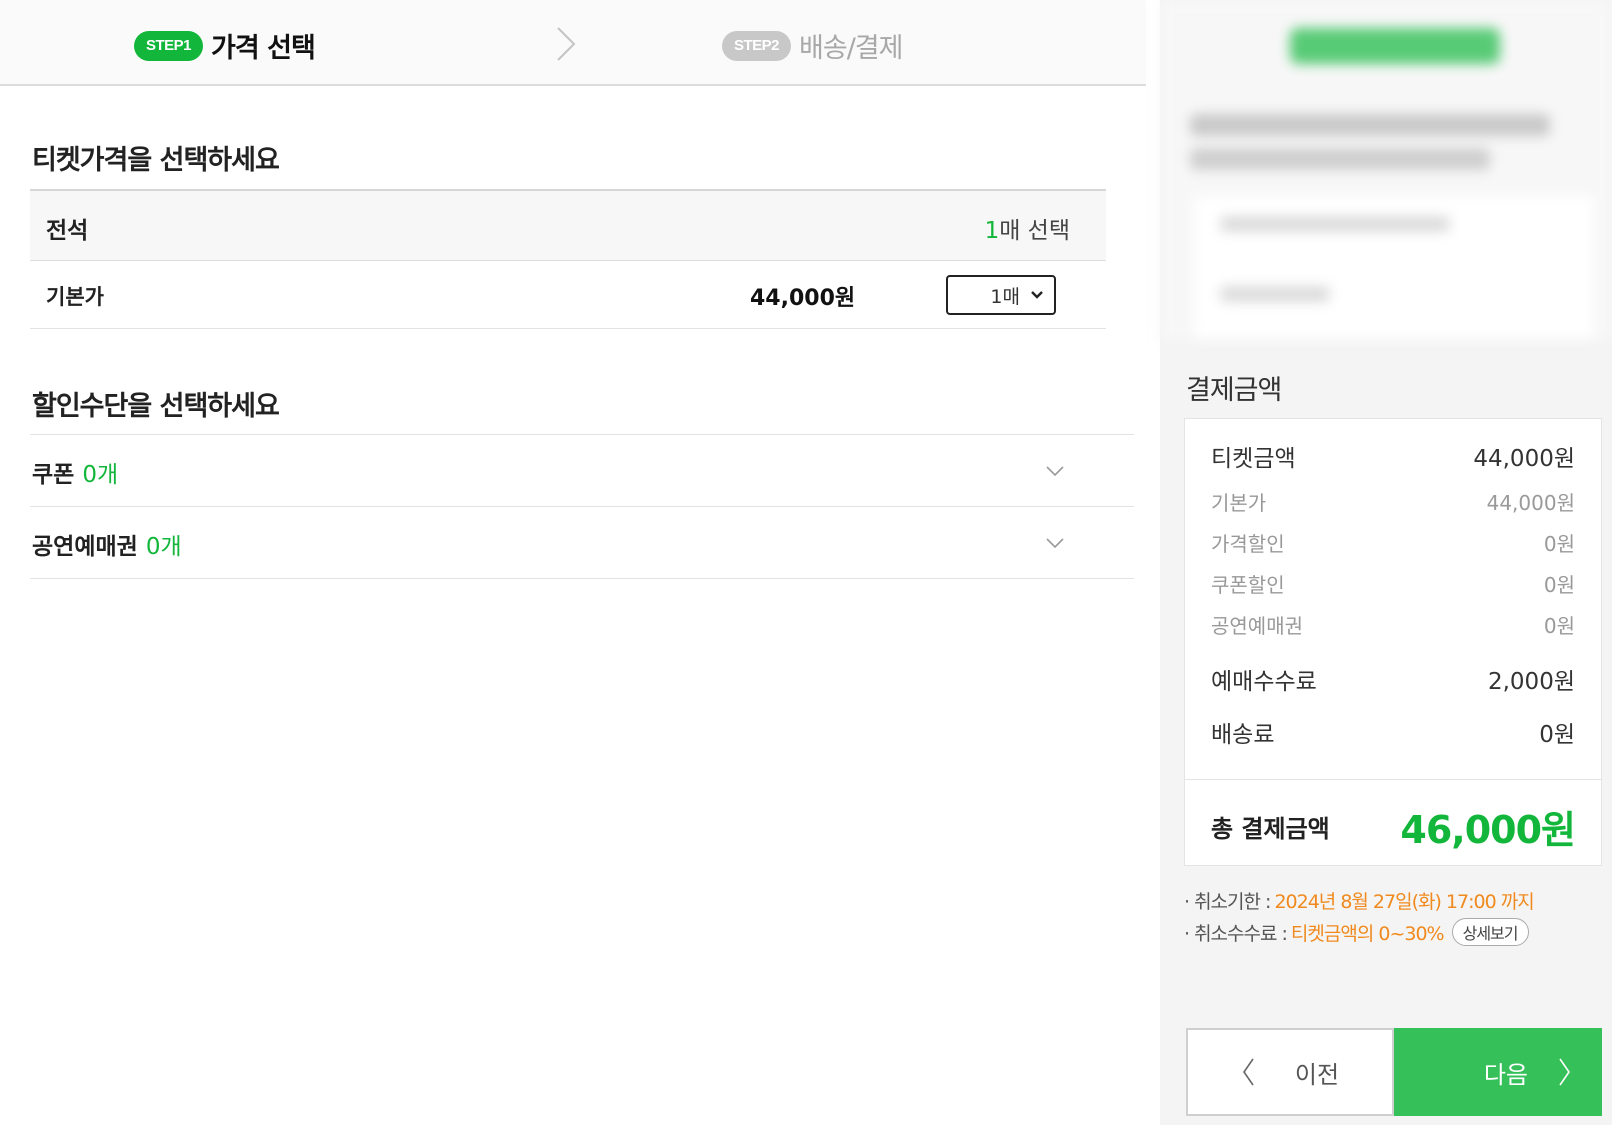 Image resolution: width=1612 pixels, height=1125 pixels. What do you see at coordinates (568, 226) in the screenshot?
I see `grade-row: 전석 1매 선택` at bounding box center [568, 226].